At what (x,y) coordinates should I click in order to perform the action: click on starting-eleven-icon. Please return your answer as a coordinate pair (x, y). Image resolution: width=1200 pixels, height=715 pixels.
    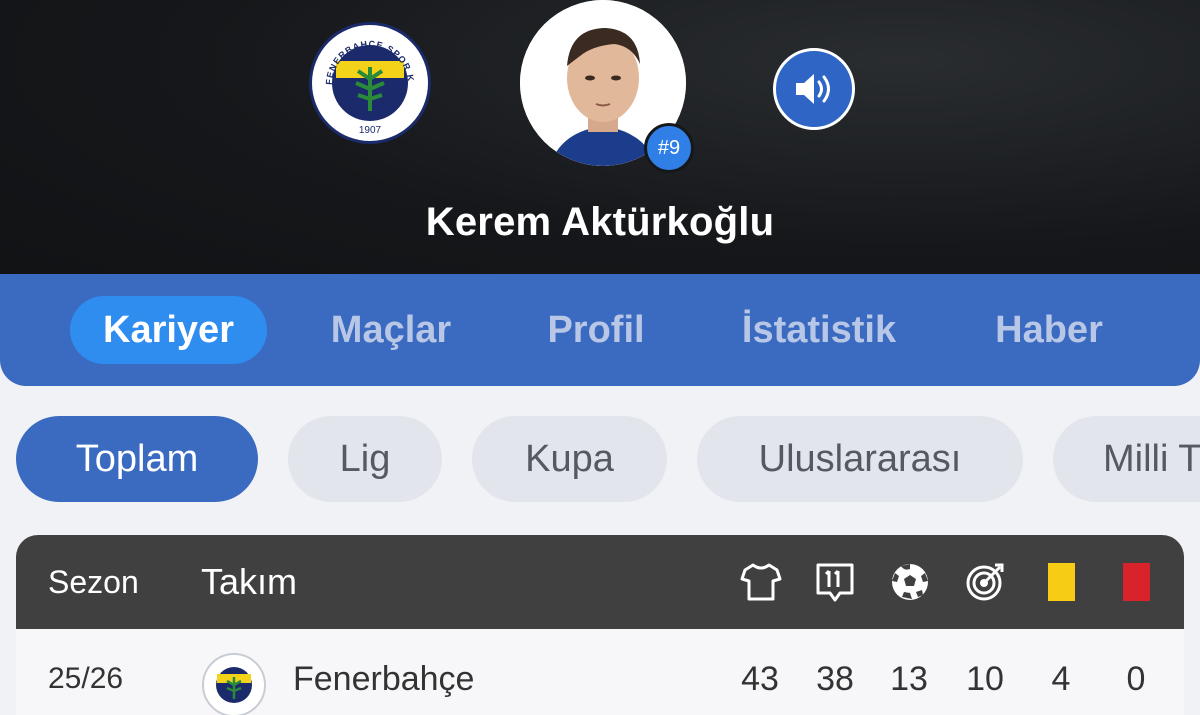
    Looking at the image, I should click on (835, 582).